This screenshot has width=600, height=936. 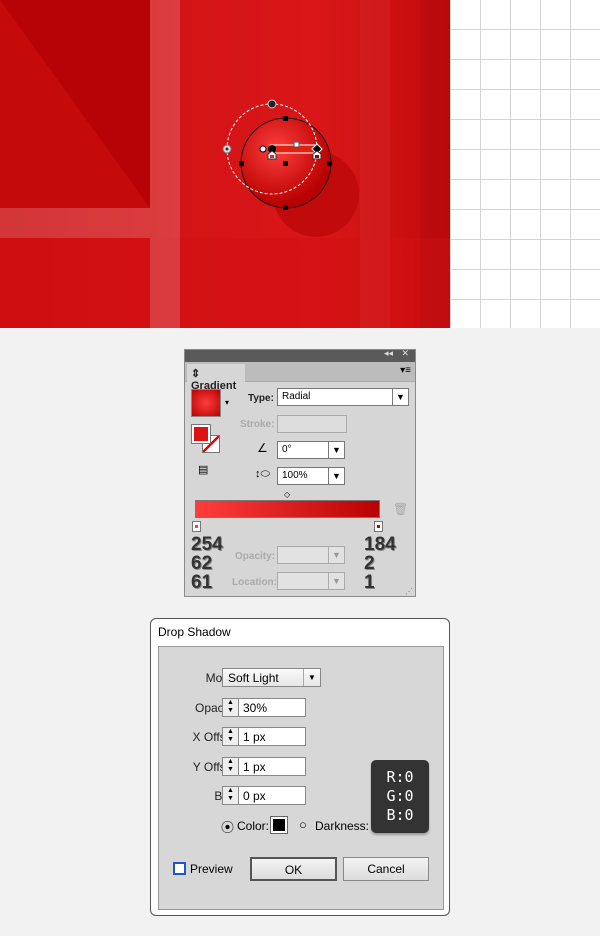 I want to click on opacity-label: Opacity:, so click(x=255, y=556).